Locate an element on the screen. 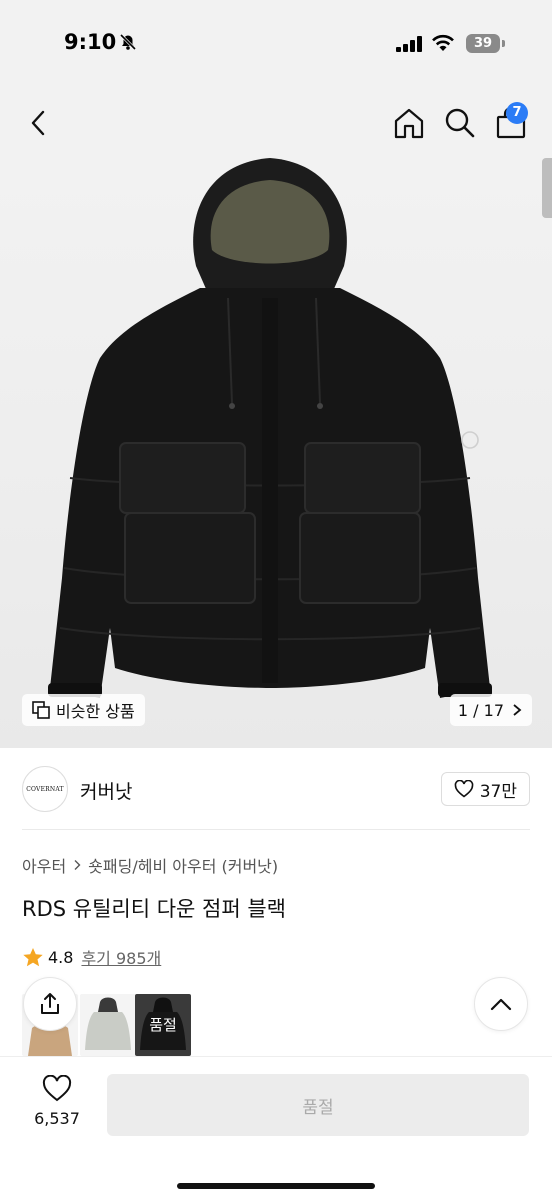 This screenshot has height=1200, width=552. similar-products-label: 비슷한 상품 is located at coordinates (95, 711).